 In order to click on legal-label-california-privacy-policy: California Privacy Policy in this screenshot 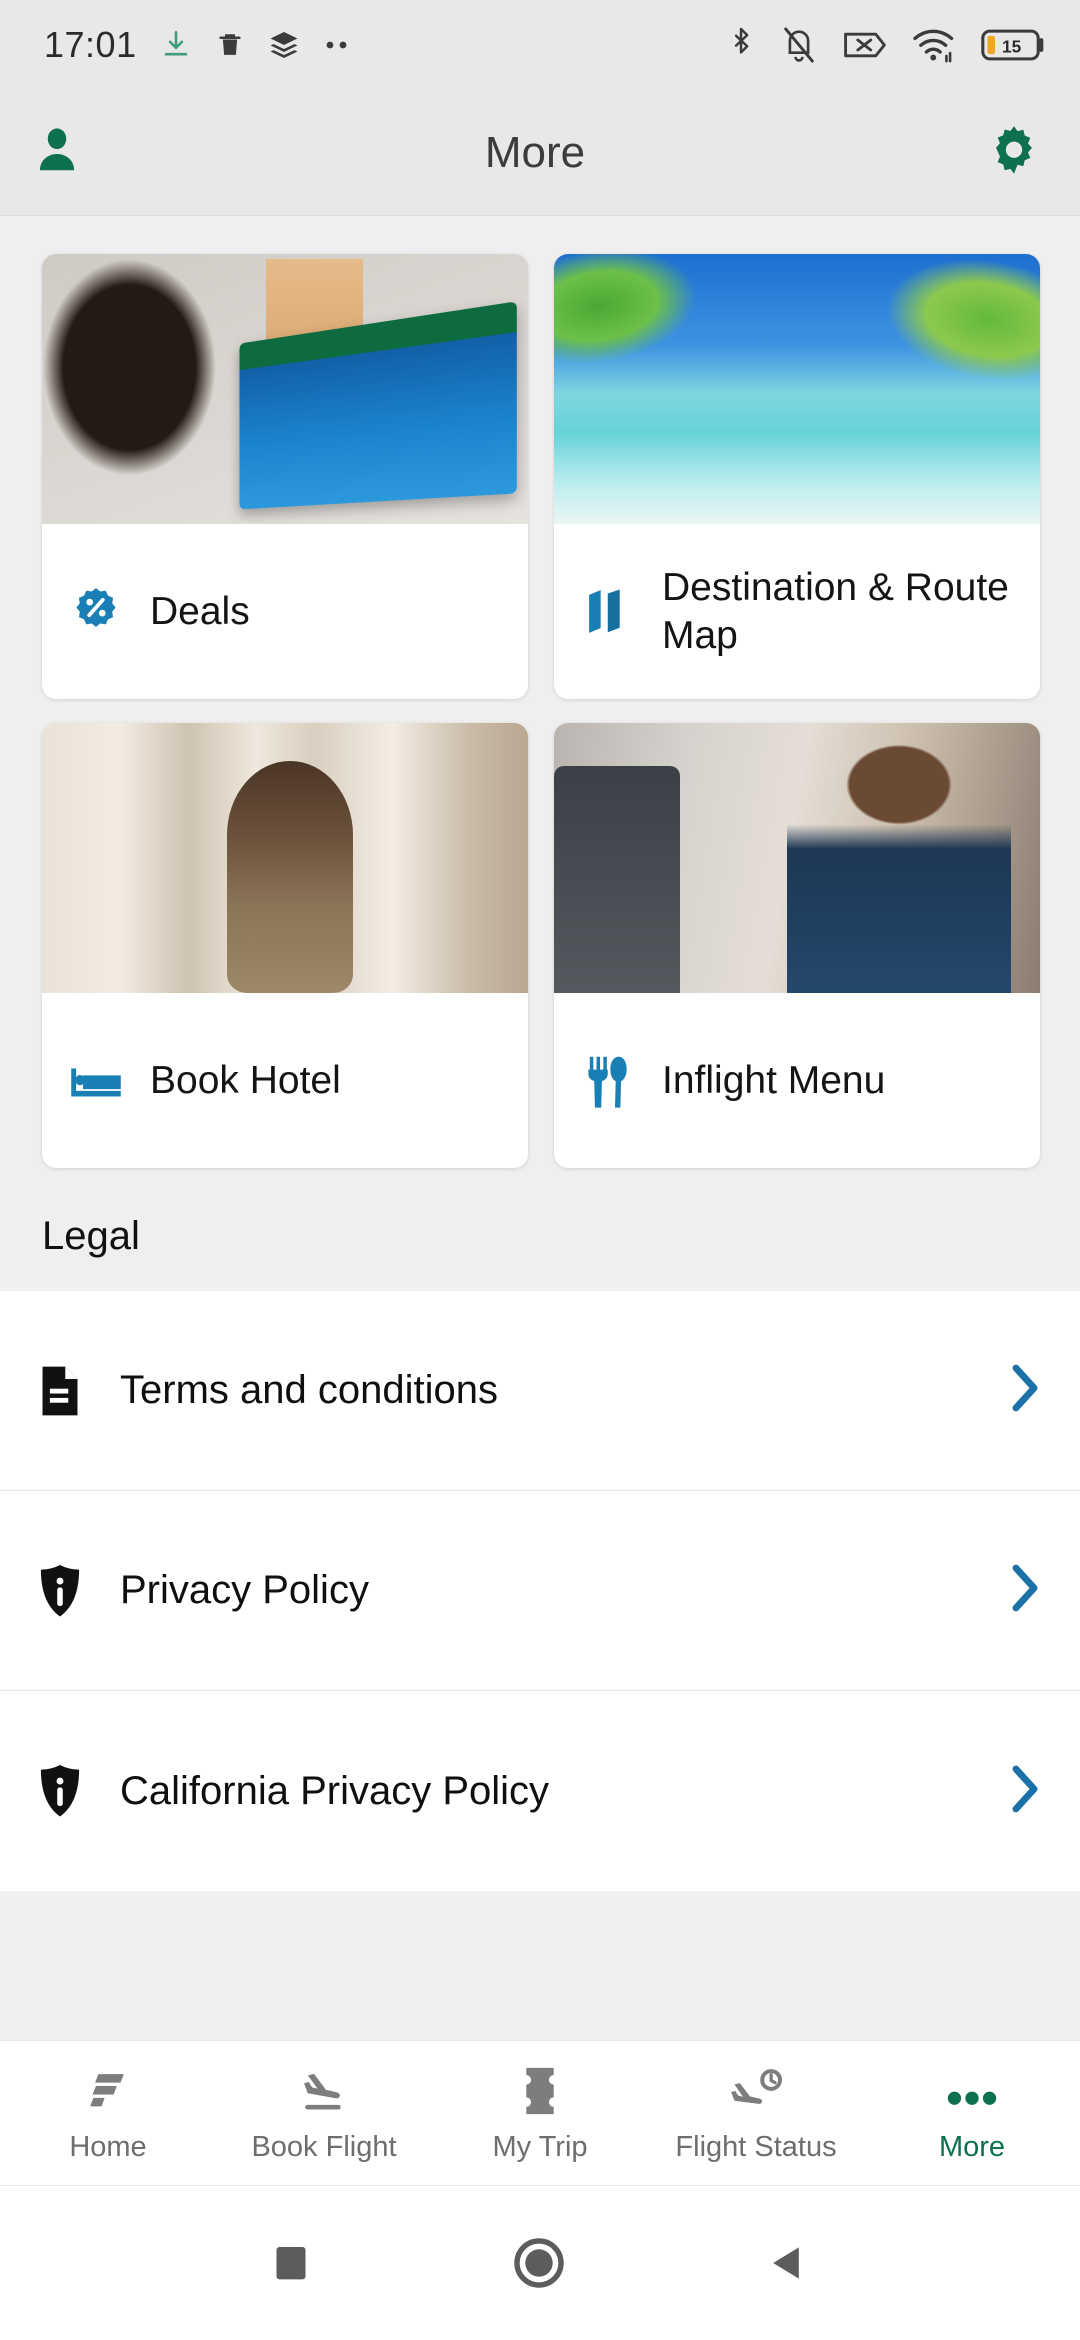, I will do `click(335, 1790)`.